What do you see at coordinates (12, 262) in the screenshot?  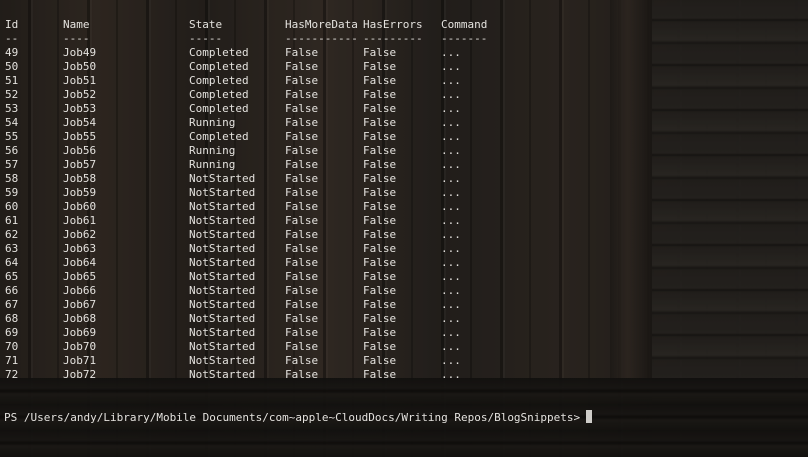 I see `cell-id: 64` at bounding box center [12, 262].